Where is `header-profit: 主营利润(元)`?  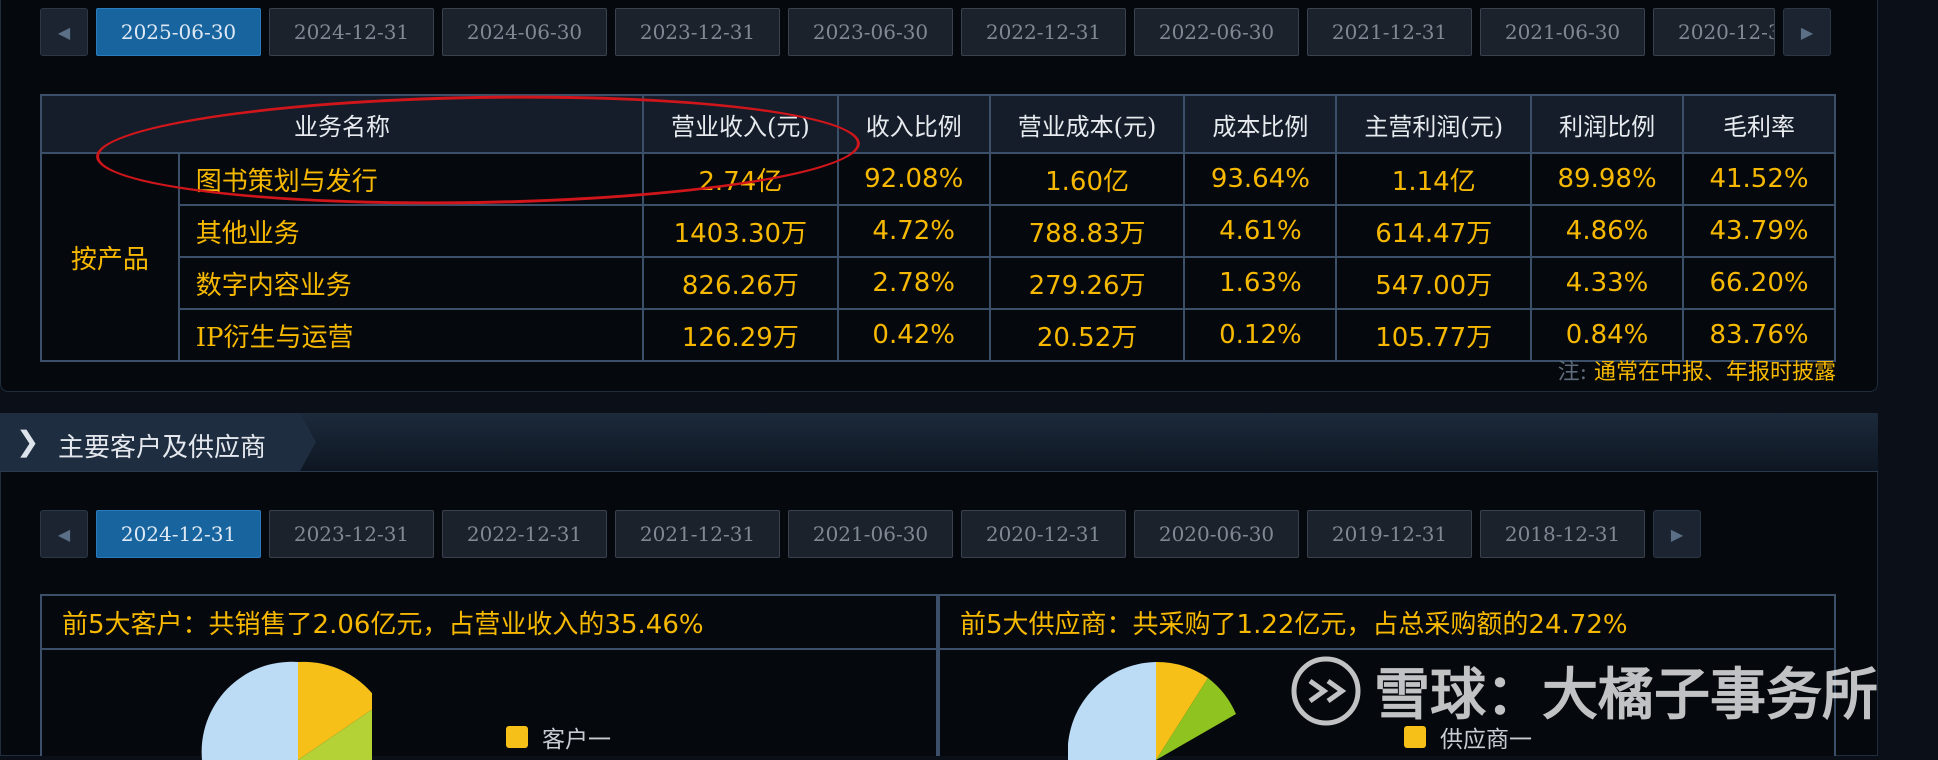
header-profit: 主营利润(元) is located at coordinates (1434, 124).